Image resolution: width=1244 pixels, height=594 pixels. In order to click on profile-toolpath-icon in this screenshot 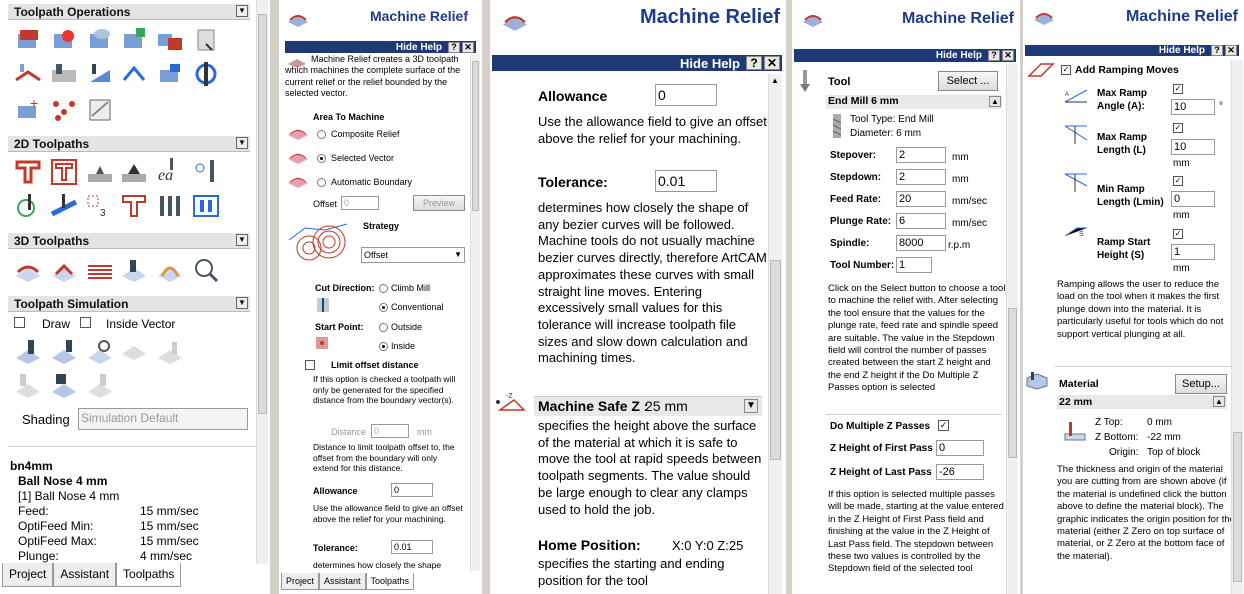, I will do `click(28, 172)`.